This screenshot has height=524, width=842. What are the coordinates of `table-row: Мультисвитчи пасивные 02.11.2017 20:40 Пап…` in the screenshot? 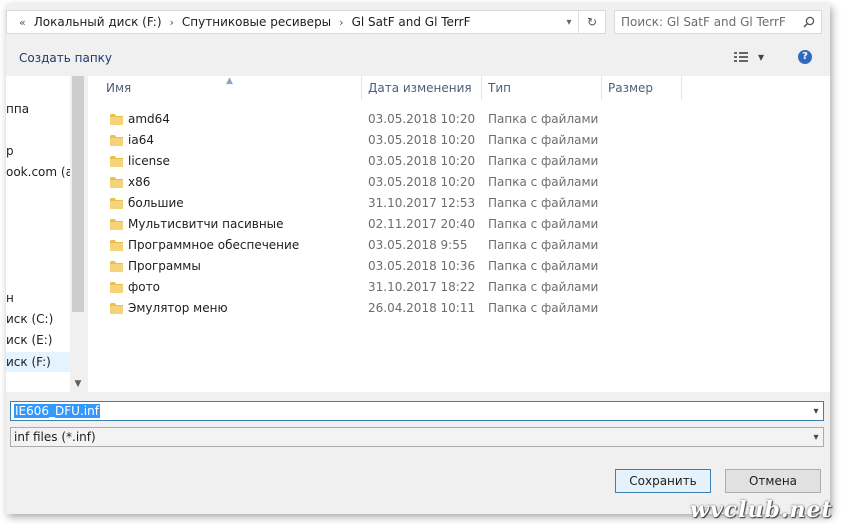 It's located at (388, 224).